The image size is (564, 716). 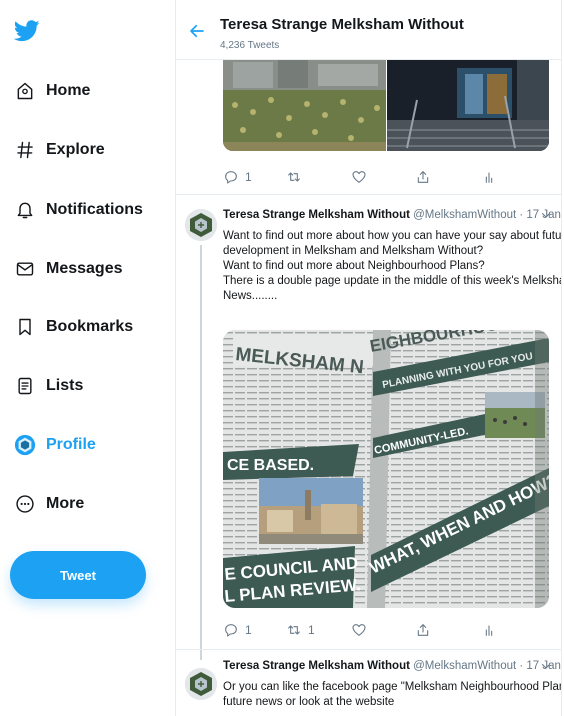 What do you see at coordinates (468, 105) in the screenshot?
I see `photo-building-steps` at bounding box center [468, 105].